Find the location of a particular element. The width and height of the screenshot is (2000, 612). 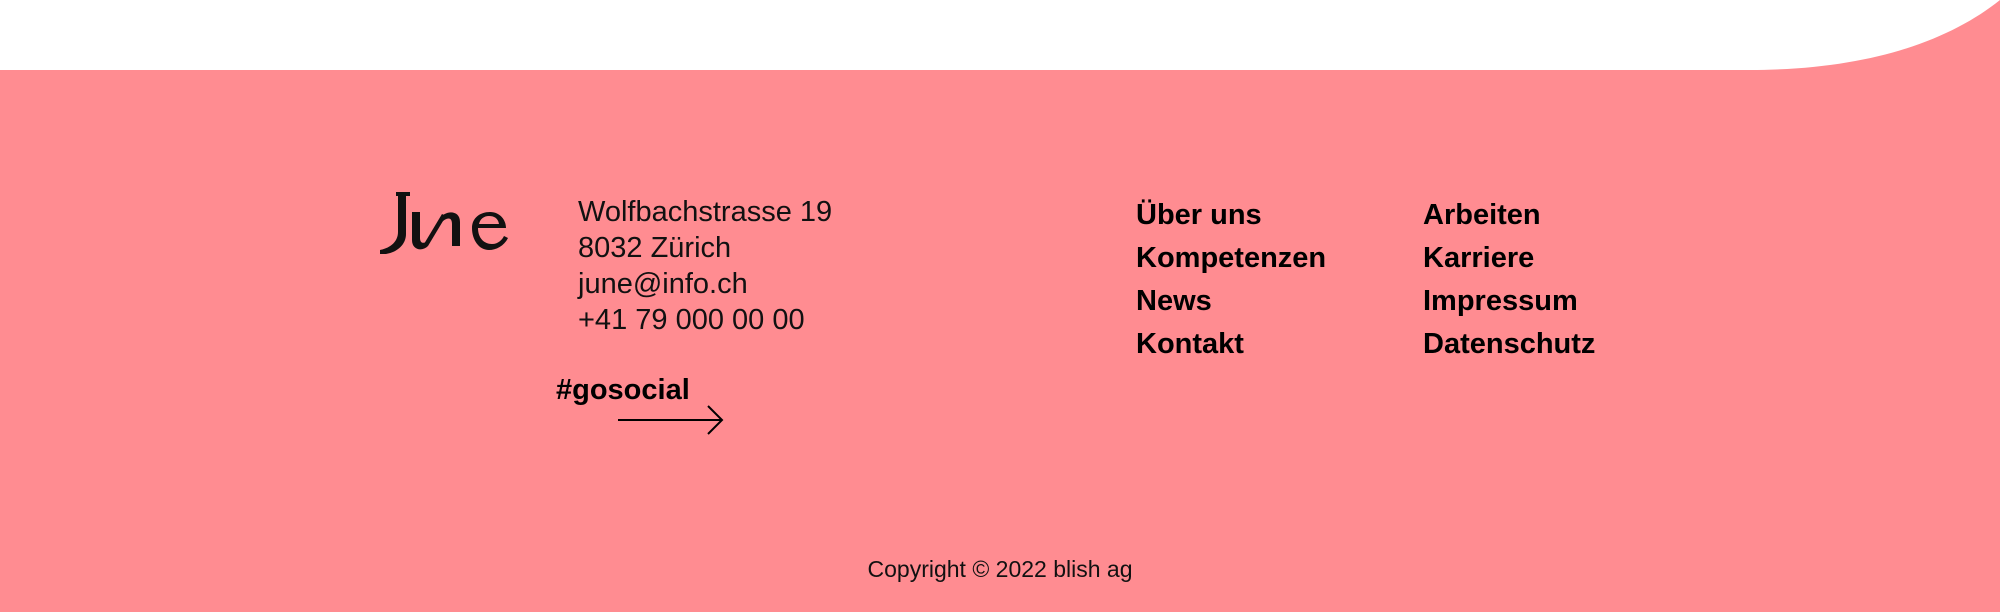

nav-link-karriere: Karriere is located at coordinates (1509, 258).